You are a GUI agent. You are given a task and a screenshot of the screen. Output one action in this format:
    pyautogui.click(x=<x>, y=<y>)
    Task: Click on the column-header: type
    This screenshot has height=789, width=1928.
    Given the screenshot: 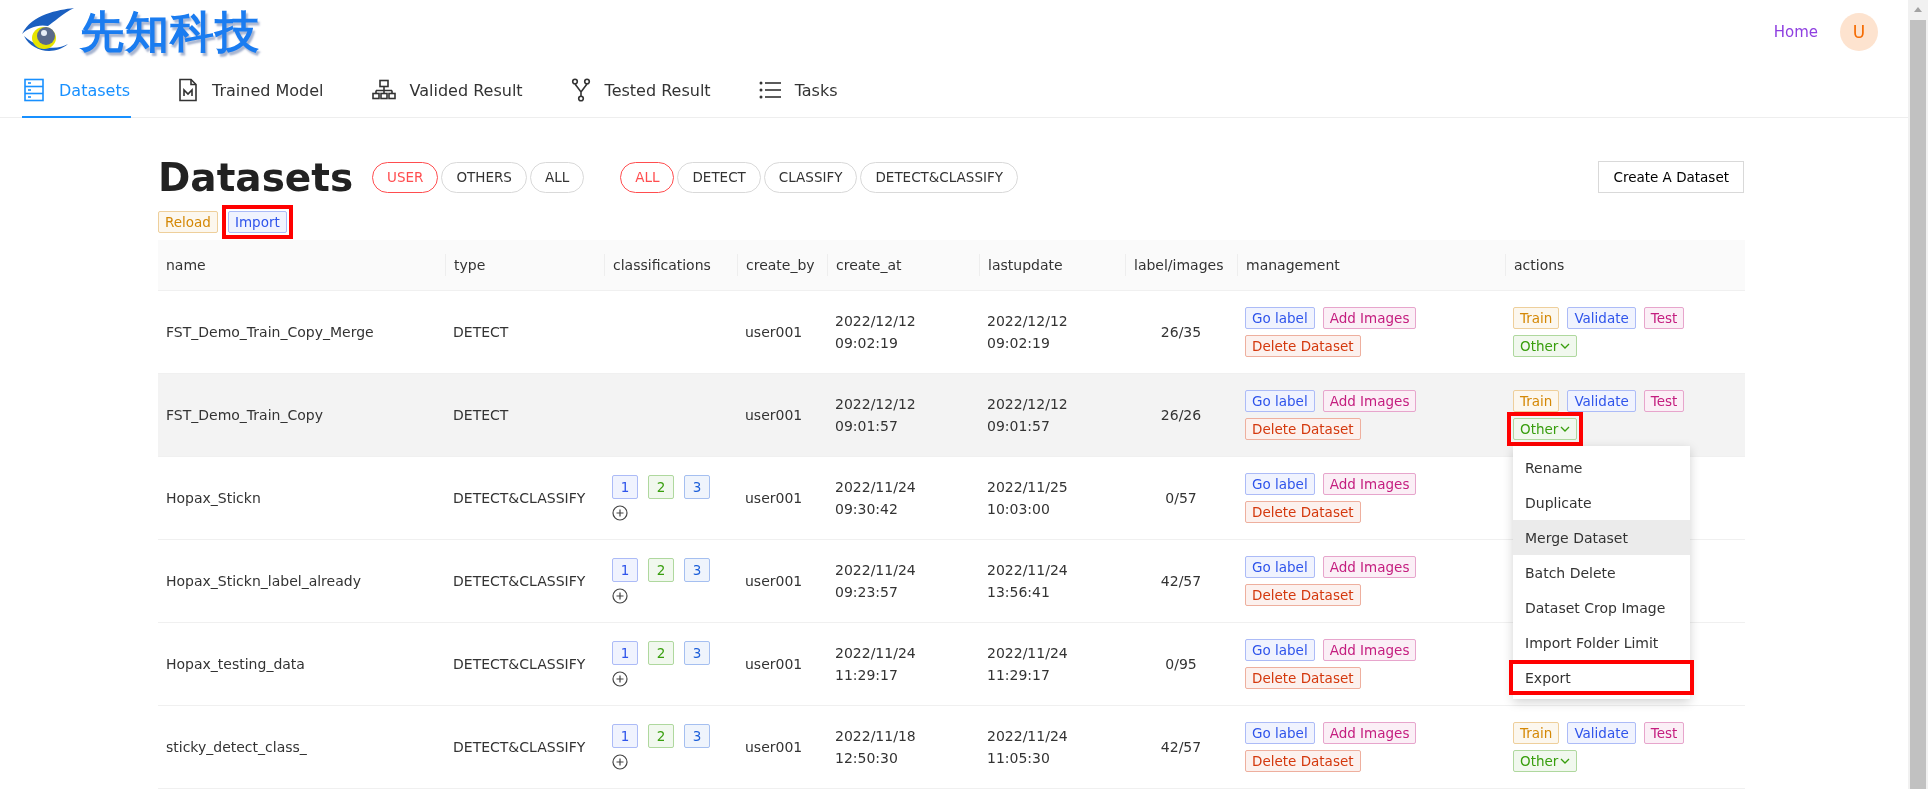 What is the action you would take?
    pyautogui.click(x=524, y=265)
    